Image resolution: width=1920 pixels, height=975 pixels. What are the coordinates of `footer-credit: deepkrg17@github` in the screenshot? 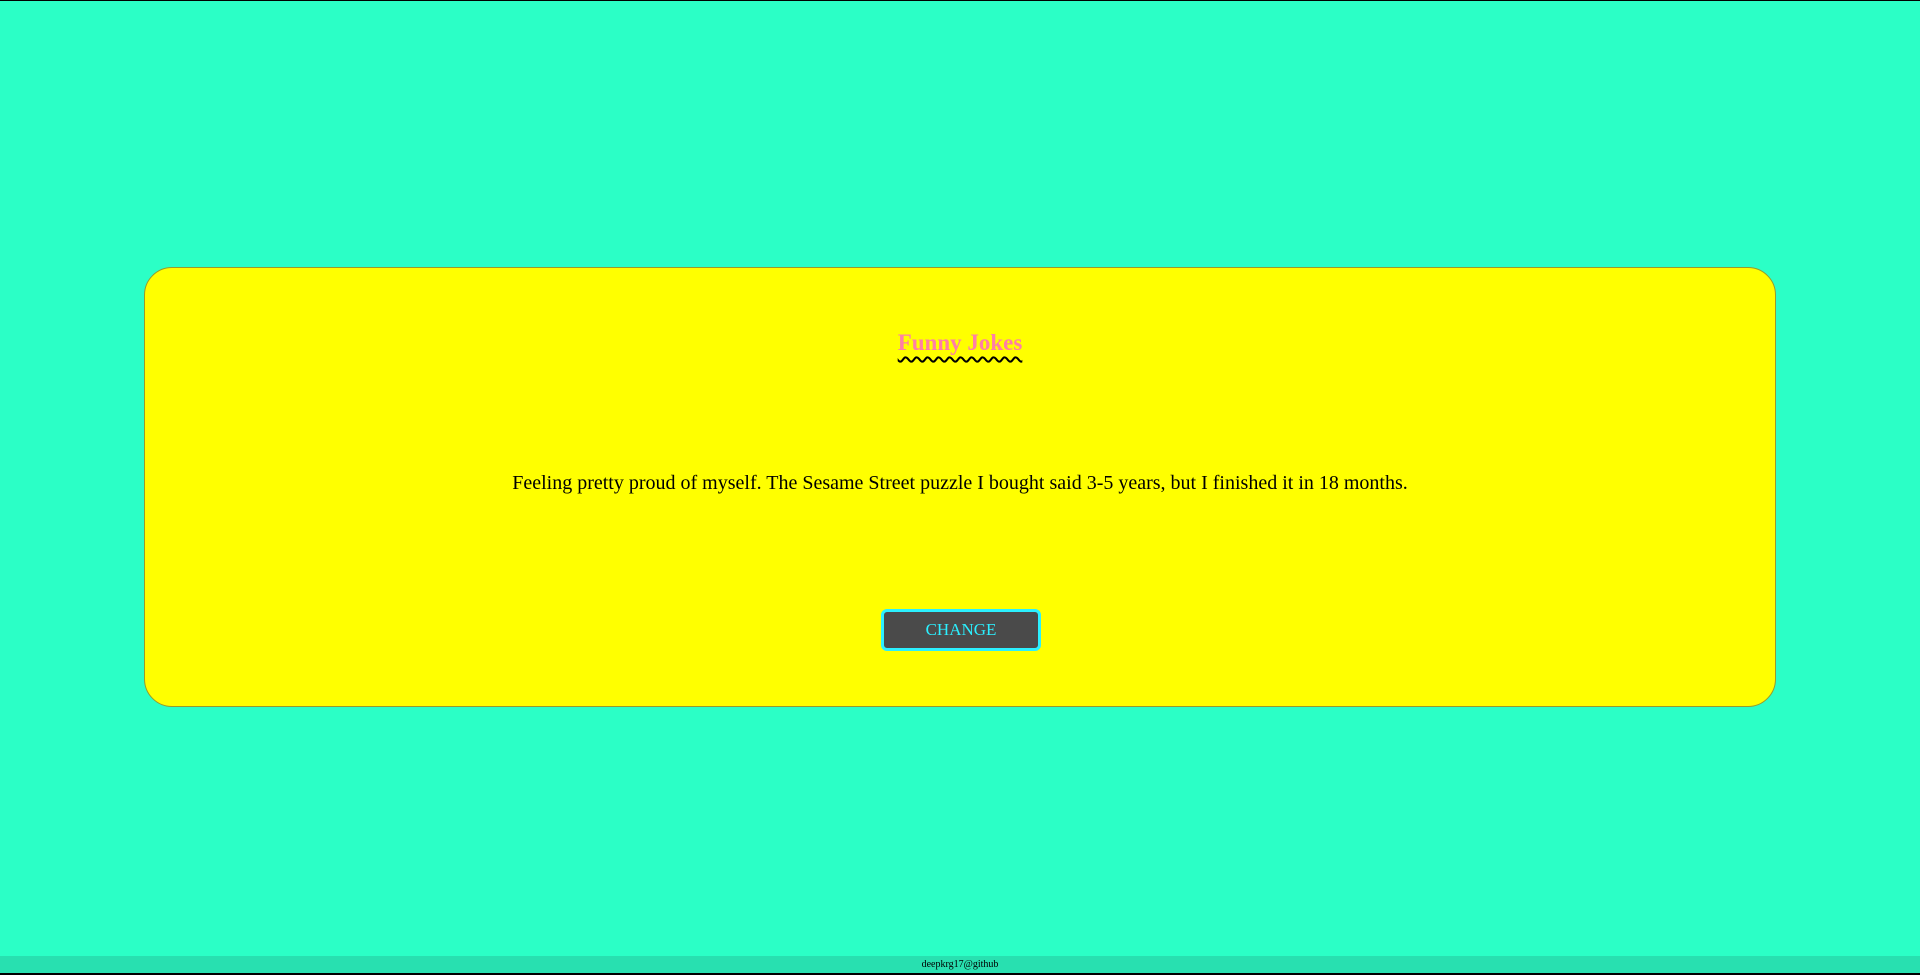 It's located at (960, 964).